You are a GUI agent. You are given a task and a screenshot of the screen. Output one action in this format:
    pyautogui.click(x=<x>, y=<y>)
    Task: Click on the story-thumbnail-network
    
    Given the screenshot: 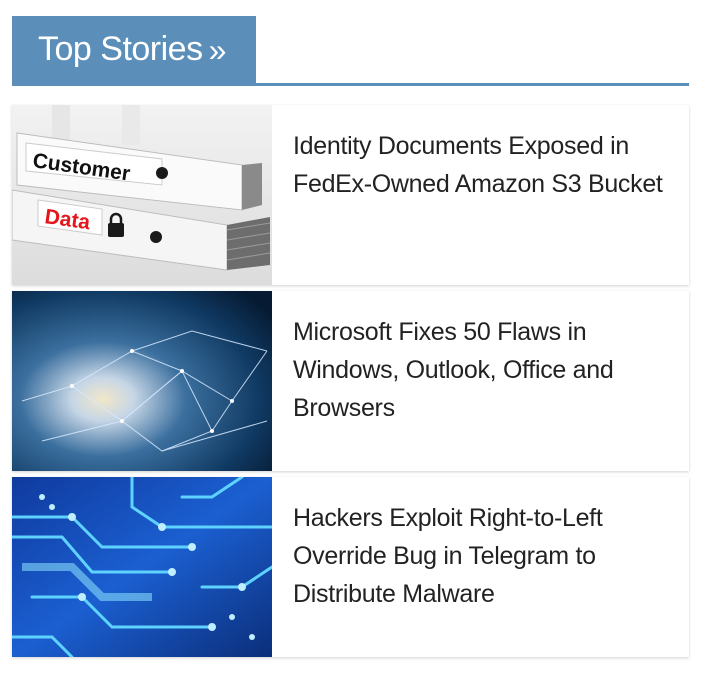 What is the action you would take?
    pyautogui.click(x=142, y=381)
    